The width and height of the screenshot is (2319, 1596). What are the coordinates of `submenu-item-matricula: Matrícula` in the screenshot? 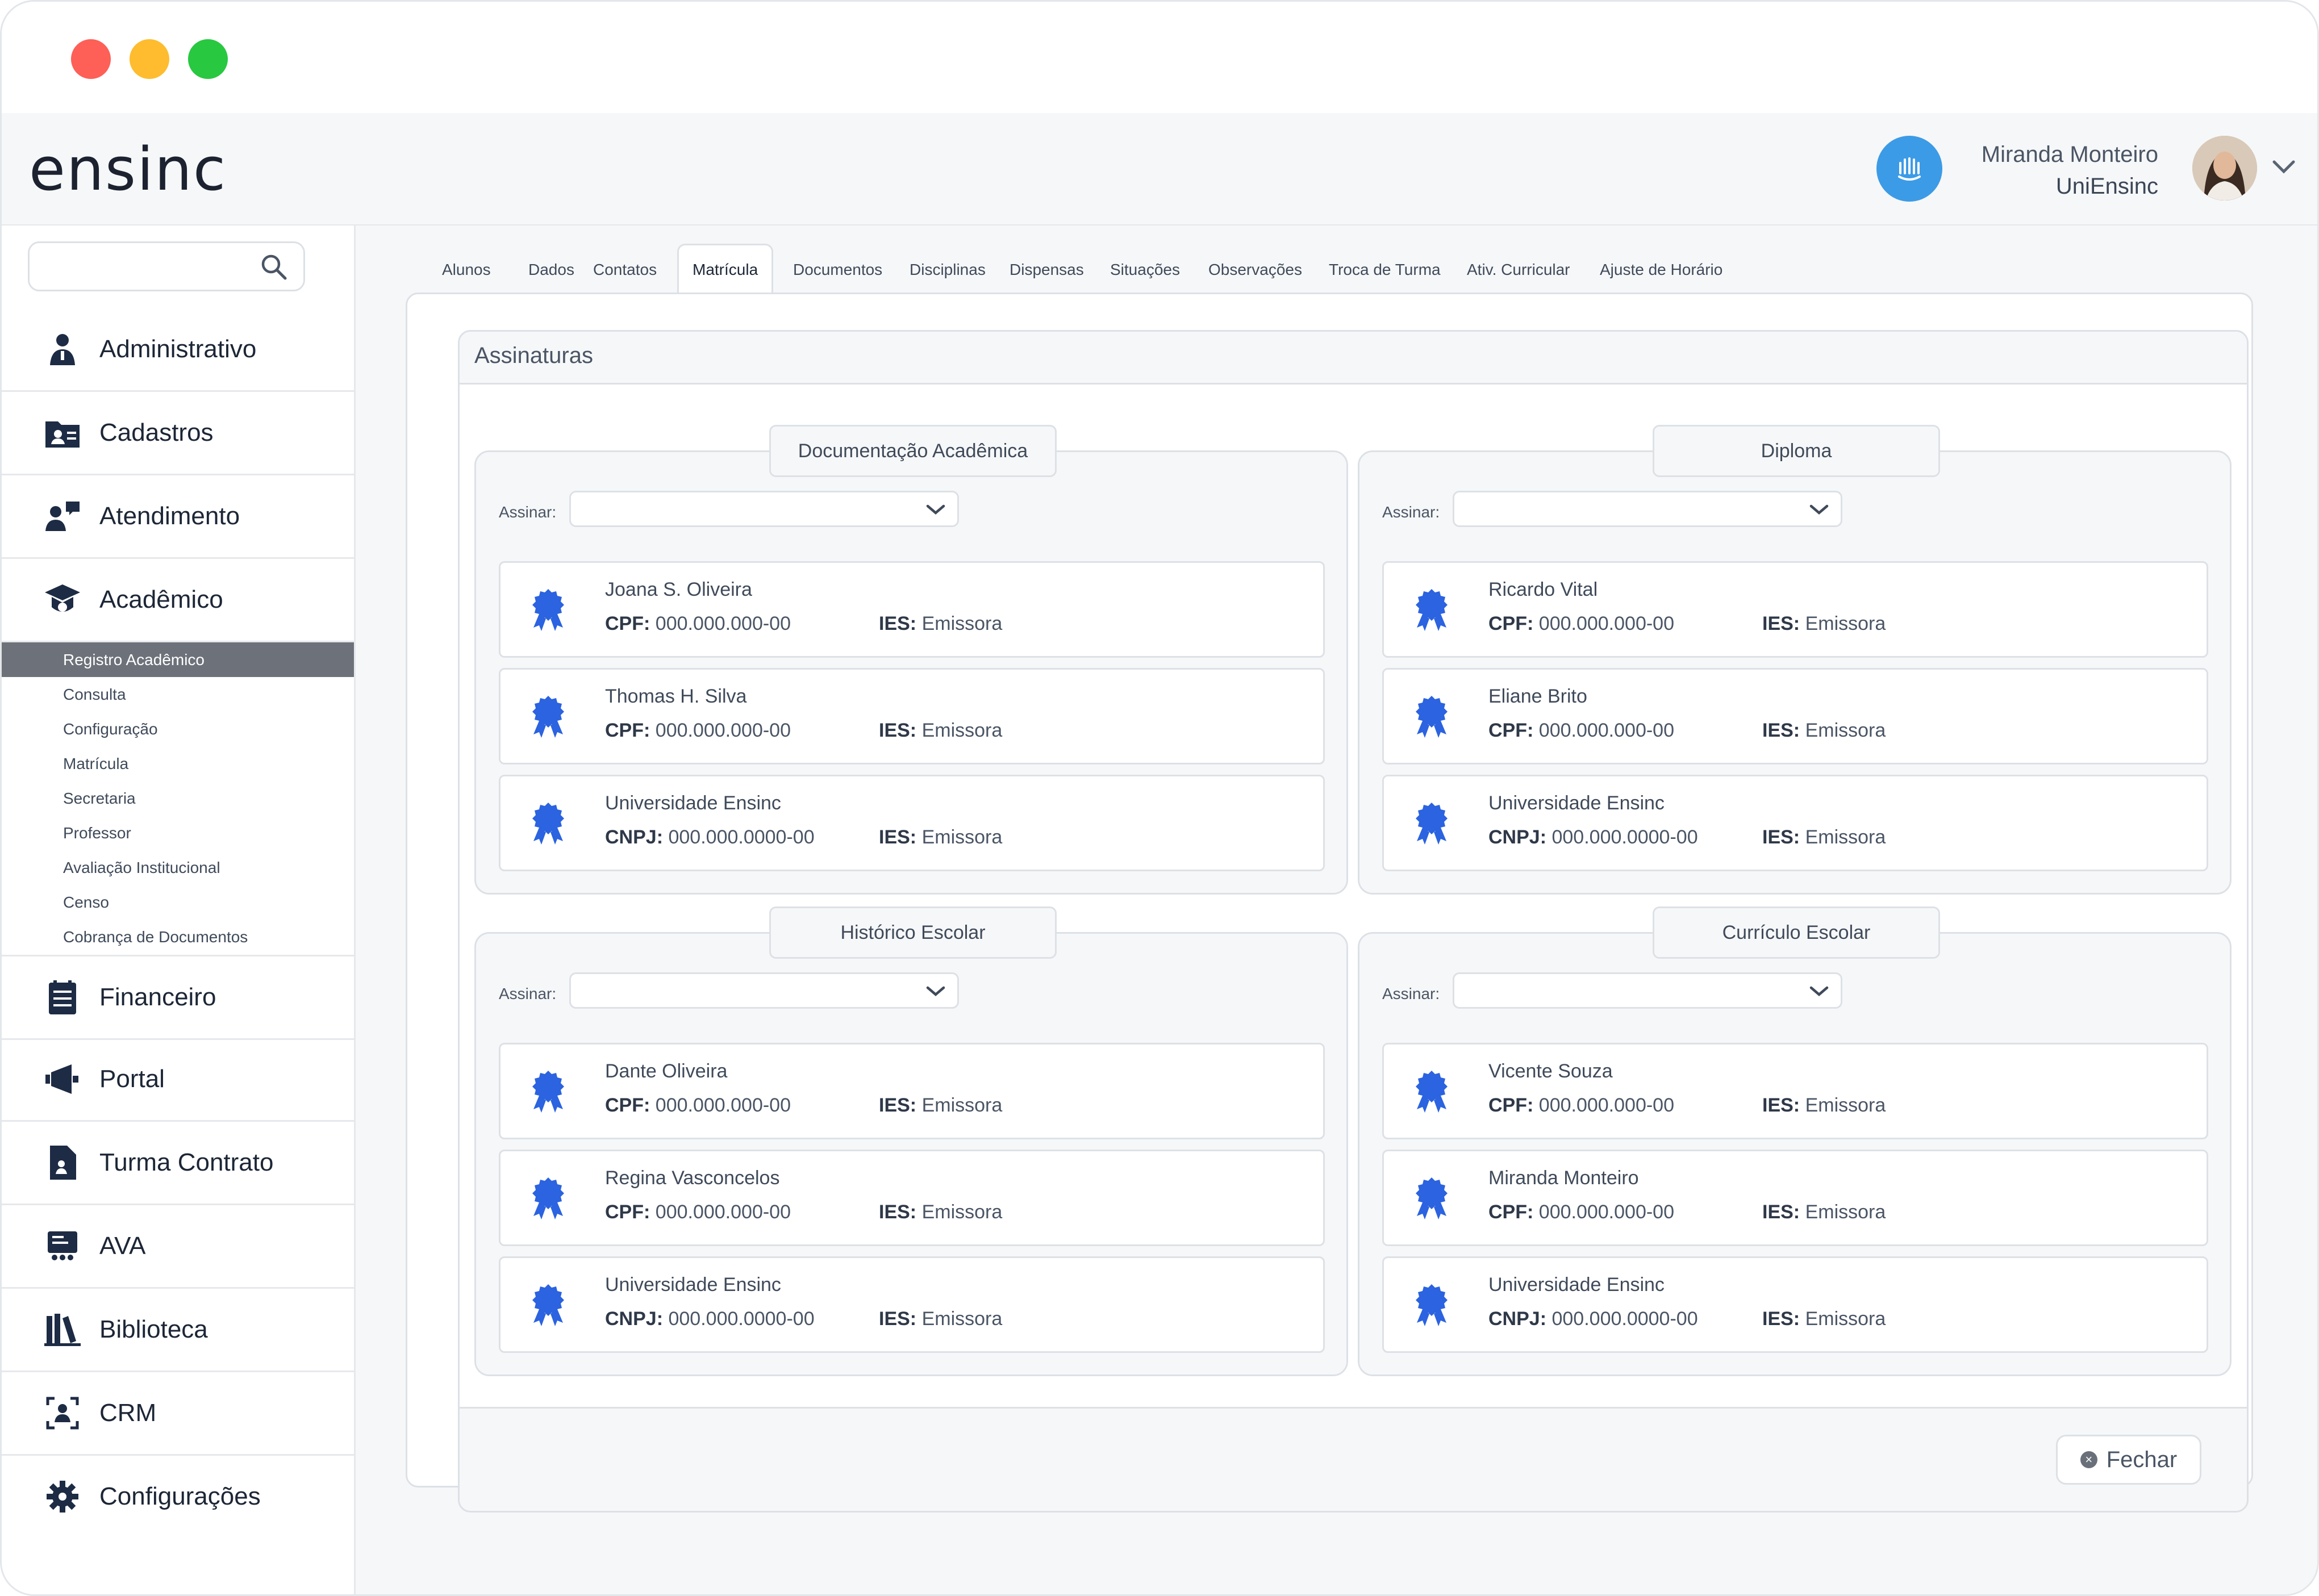 It's located at (178, 763).